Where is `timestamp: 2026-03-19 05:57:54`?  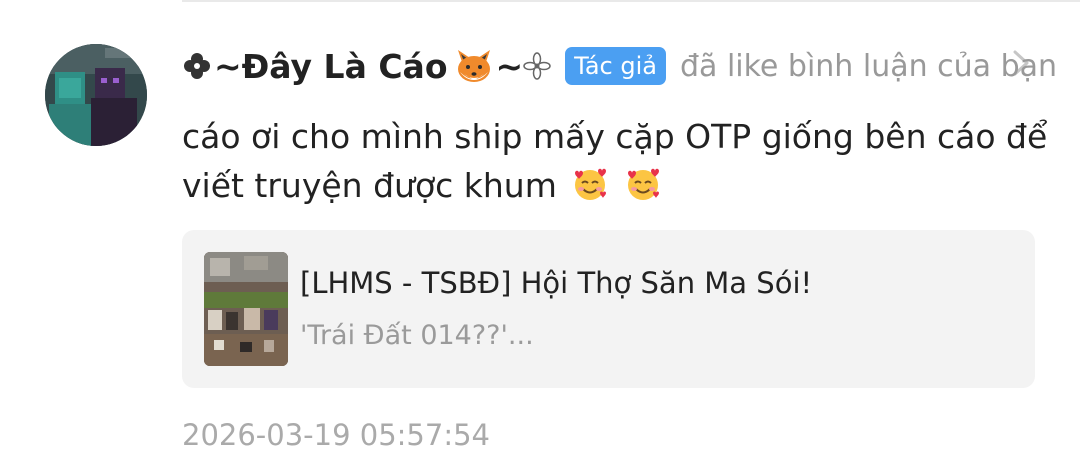 timestamp: 2026-03-19 05:57:54 is located at coordinates (336, 434).